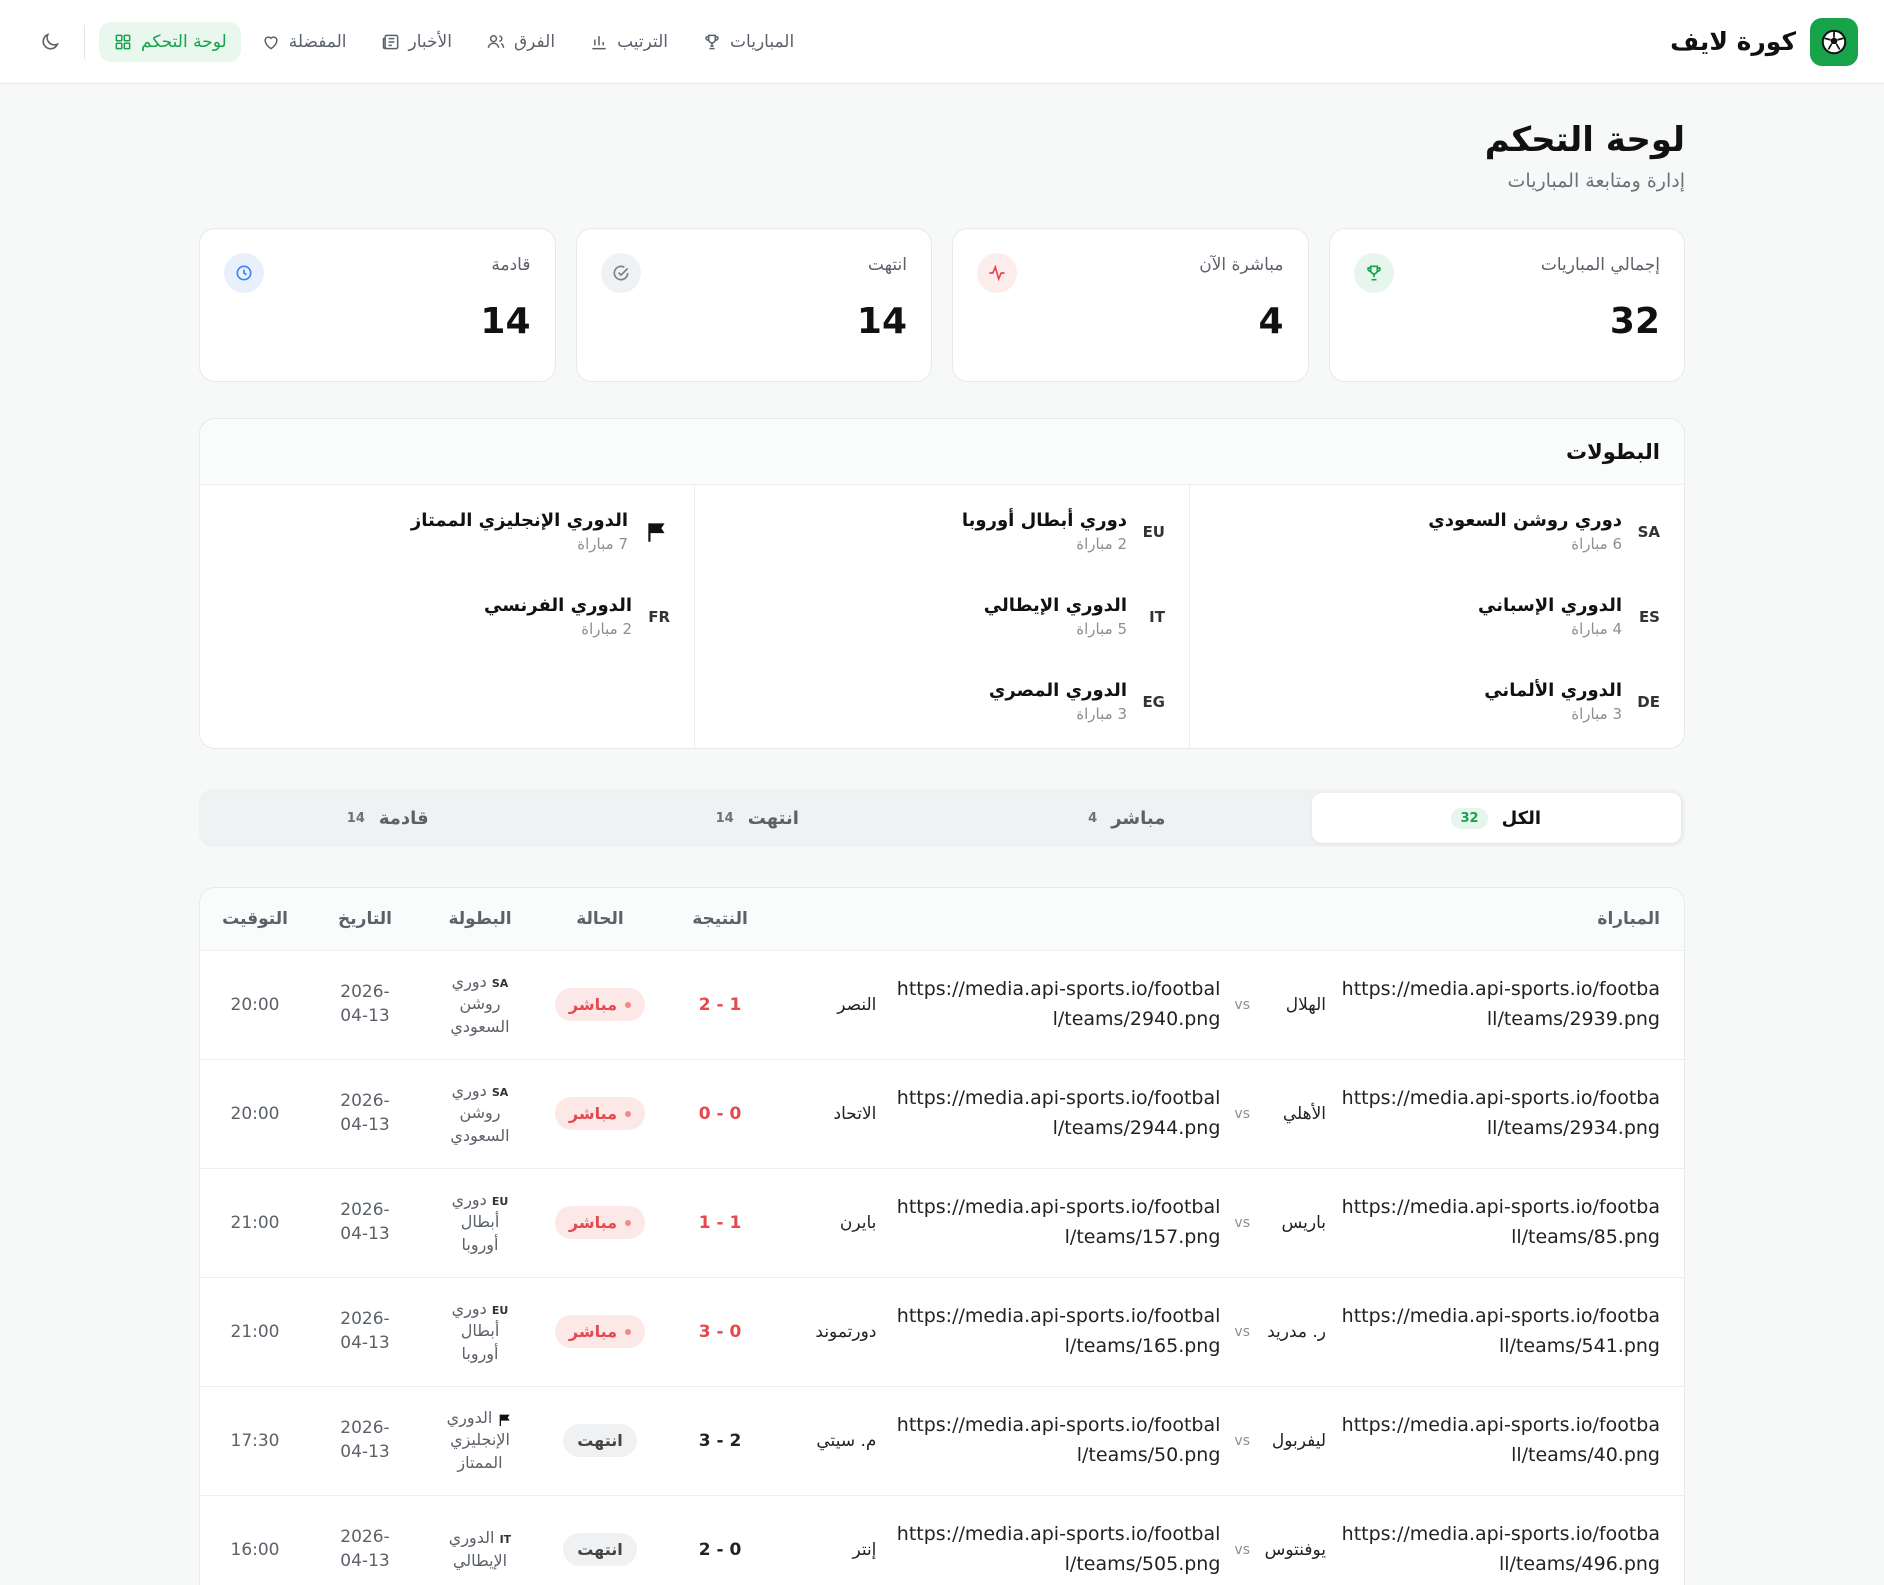 This screenshot has width=1884, height=1585. I want to click on league-code: EG, so click(1153, 701).